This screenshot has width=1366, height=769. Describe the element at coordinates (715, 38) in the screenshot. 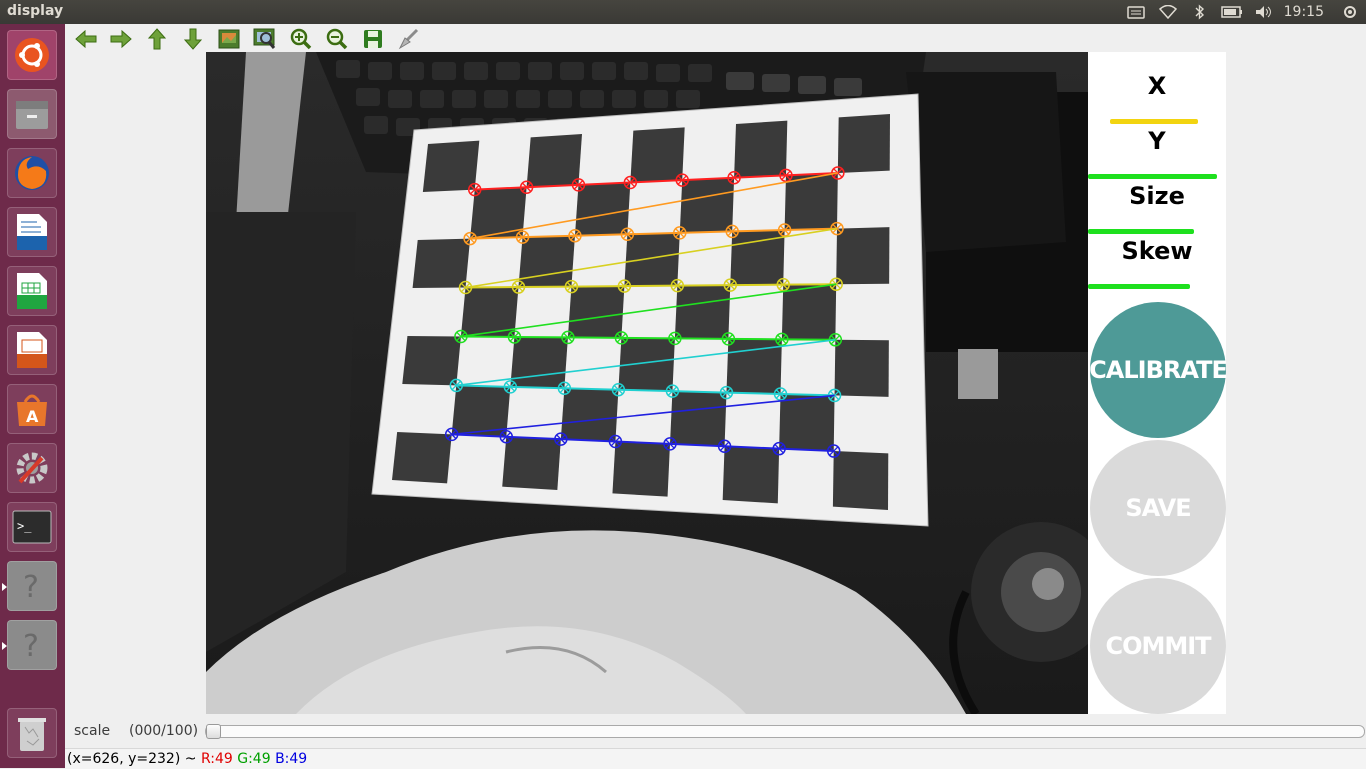

I see `toolbar` at that location.